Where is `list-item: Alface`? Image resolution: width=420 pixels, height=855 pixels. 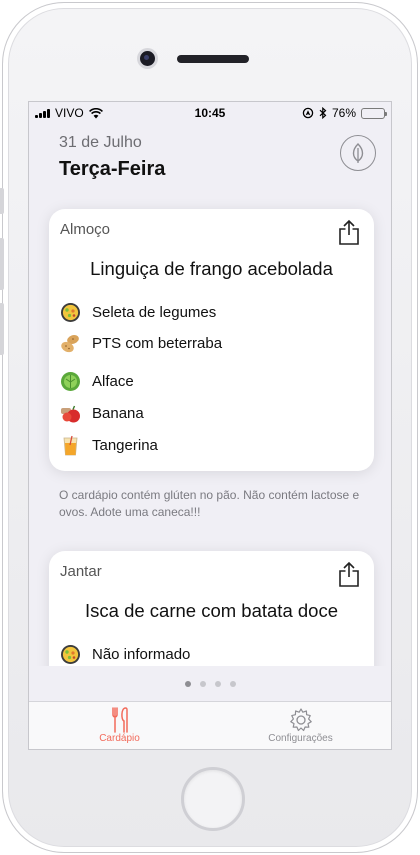
list-item: Alface is located at coordinates (97, 381).